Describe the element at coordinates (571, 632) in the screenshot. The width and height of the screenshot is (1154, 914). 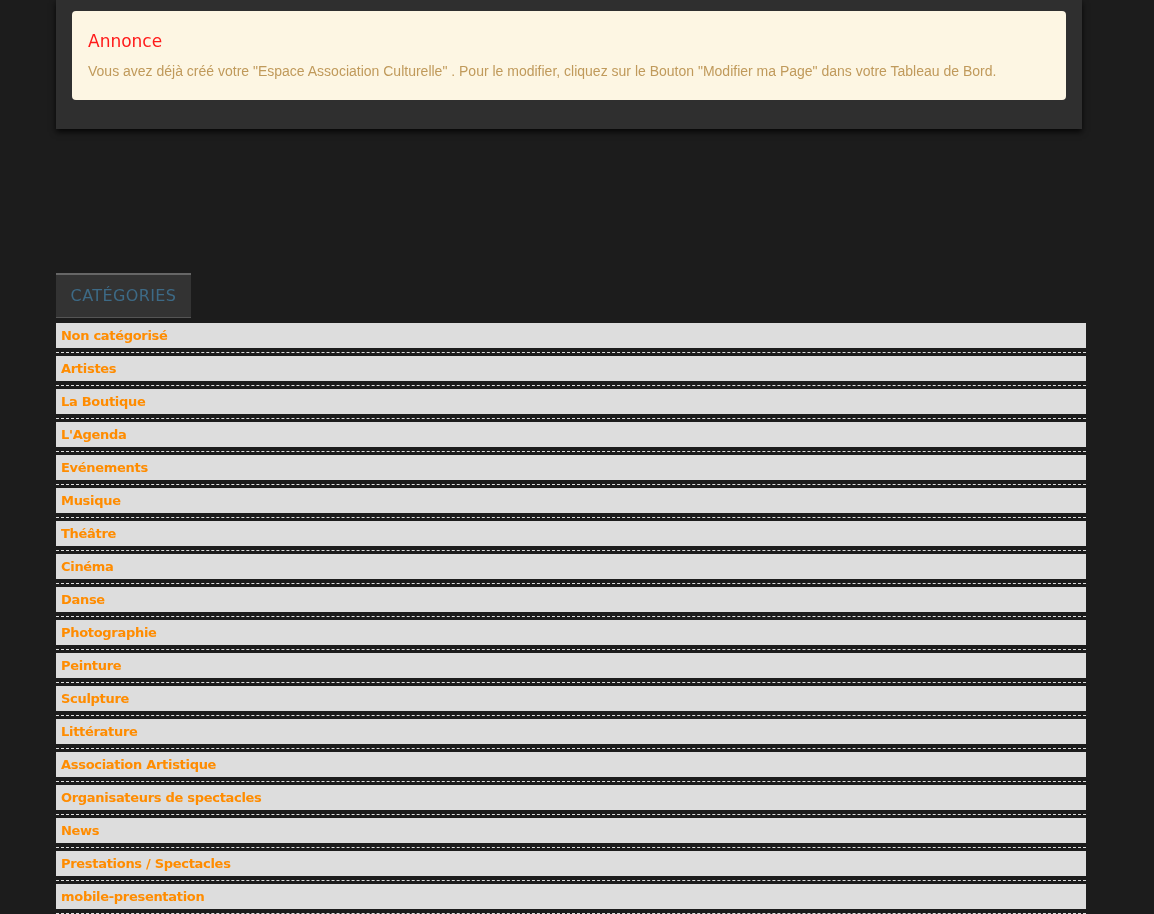
I see `category-link: Photographie` at that location.